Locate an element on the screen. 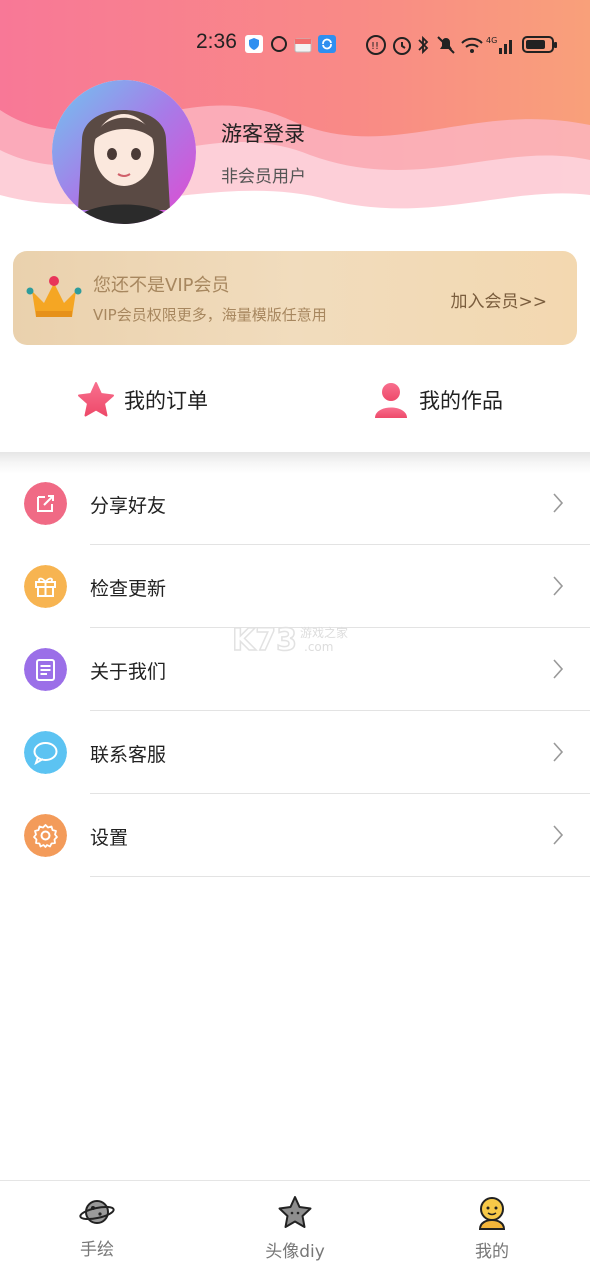 The width and height of the screenshot is (590, 1278). k73-watermark: K73 游戏之家 .com is located at coordinates (296, 641).